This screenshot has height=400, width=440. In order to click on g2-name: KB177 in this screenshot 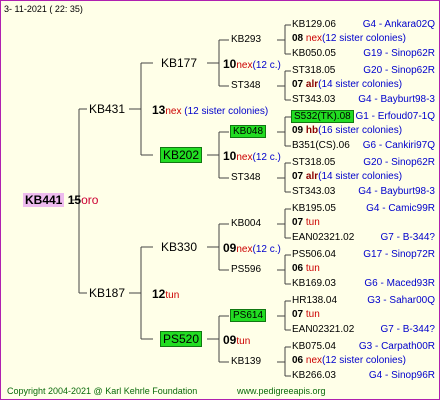, I will do `click(179, 63)`.